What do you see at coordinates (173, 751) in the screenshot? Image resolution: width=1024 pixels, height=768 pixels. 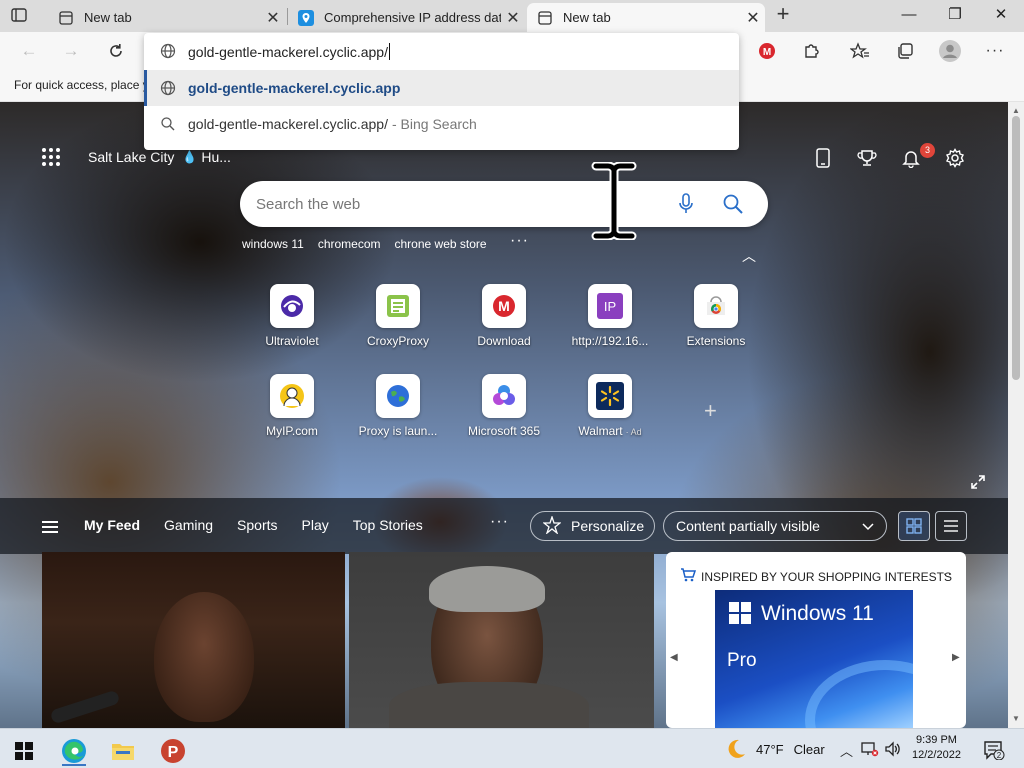 I see `taskbar-pia-app: P` at bounding box center [173, 751].